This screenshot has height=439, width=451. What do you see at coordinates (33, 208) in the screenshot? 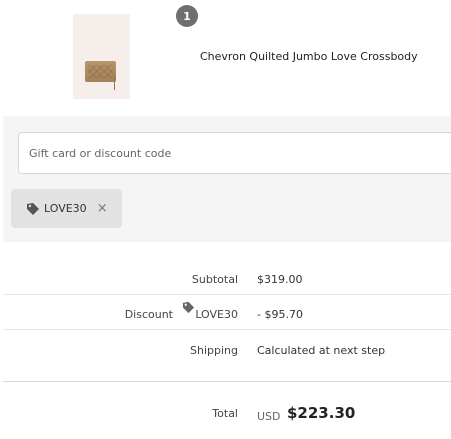
I see `tag-icon` at bounding box center [33, 208].